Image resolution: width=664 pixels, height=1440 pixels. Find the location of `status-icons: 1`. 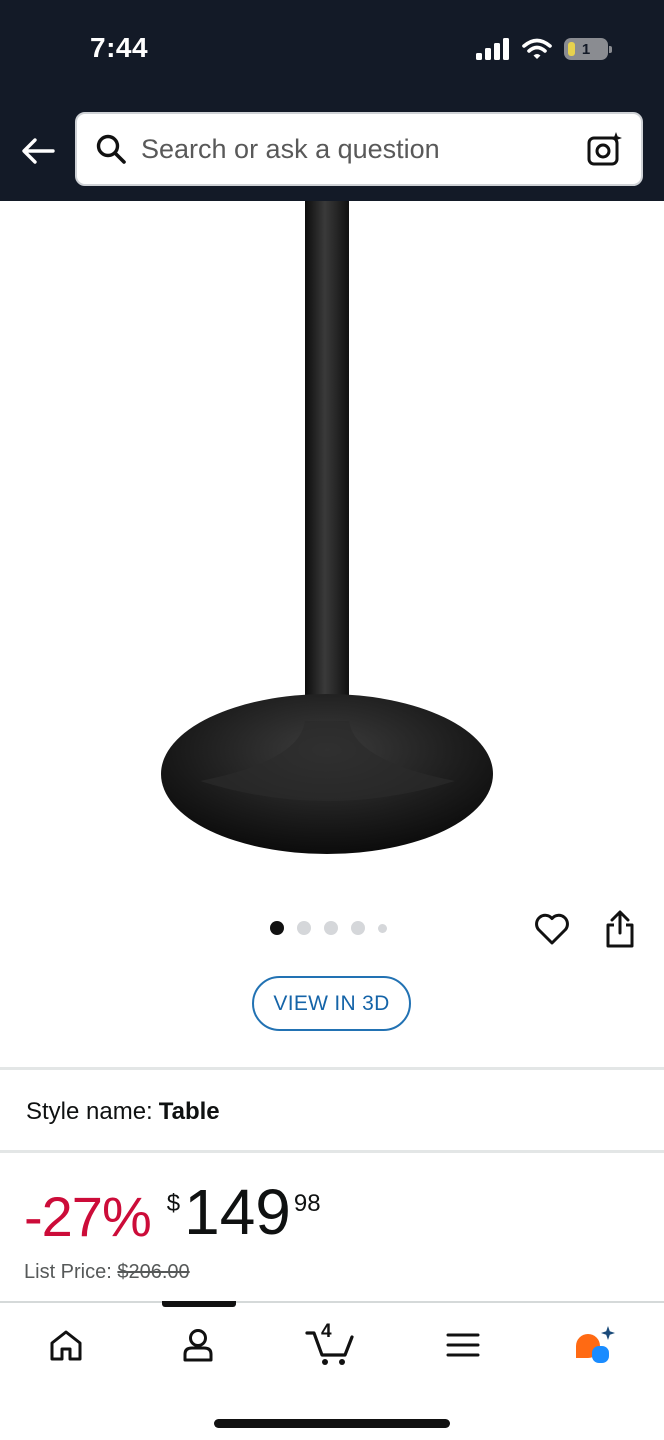

status-icons: 1 is located at coordinates (544, 49).